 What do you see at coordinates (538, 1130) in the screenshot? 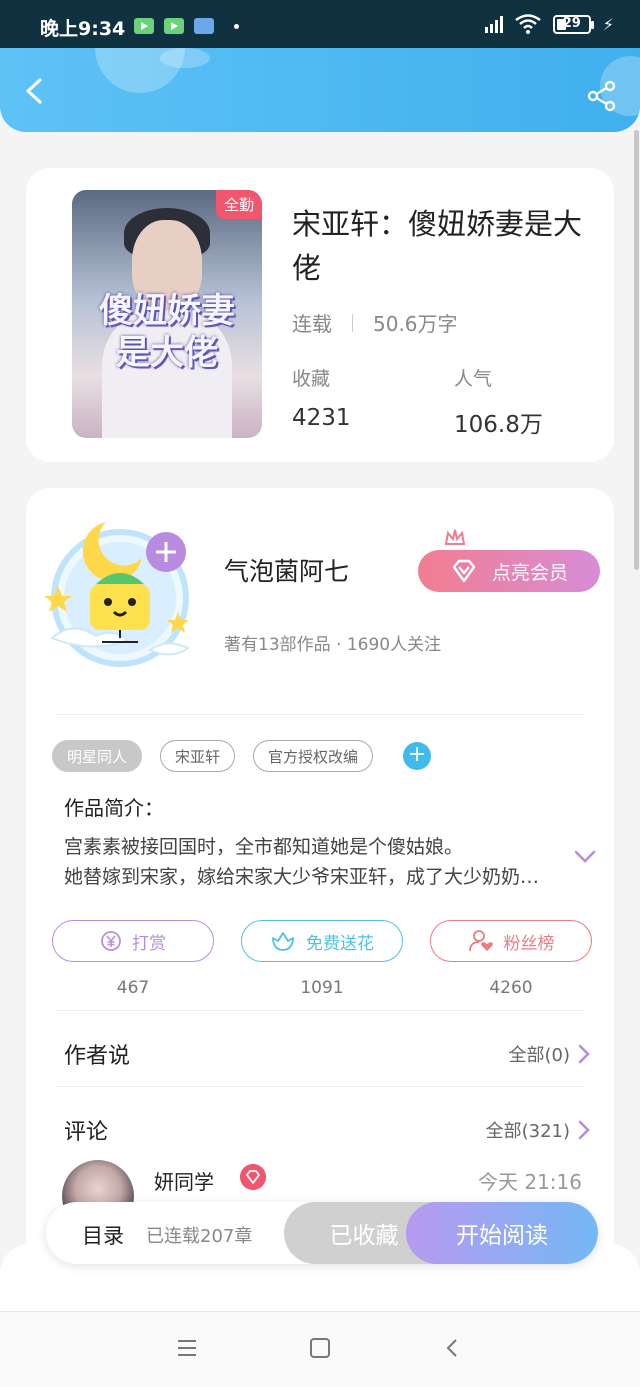
I see `comments-more: 全部(321)` at bounding box center [538, 1130].